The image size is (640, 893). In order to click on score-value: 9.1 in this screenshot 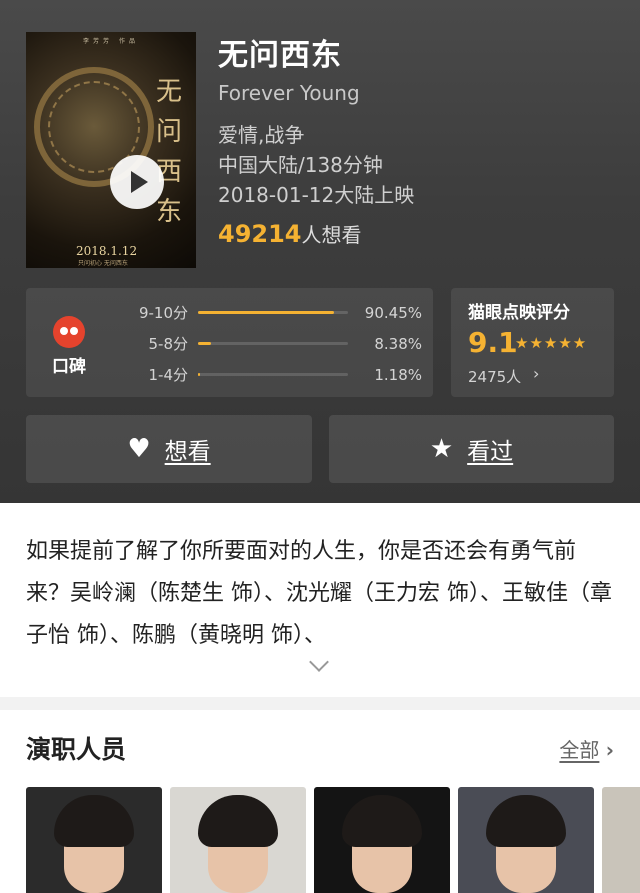, I will do `click(493, 342)`.